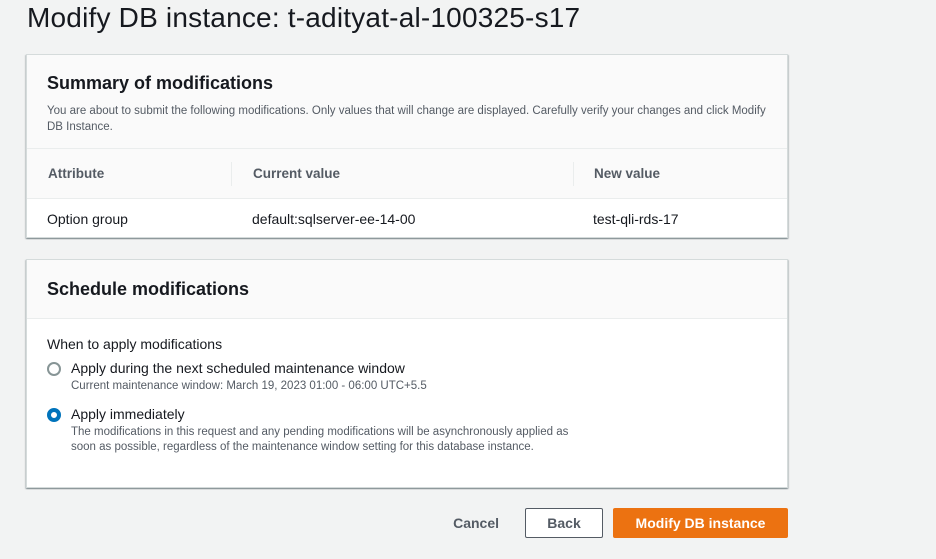  I want to click on column-header-new-value: New value, so click(627, 173).